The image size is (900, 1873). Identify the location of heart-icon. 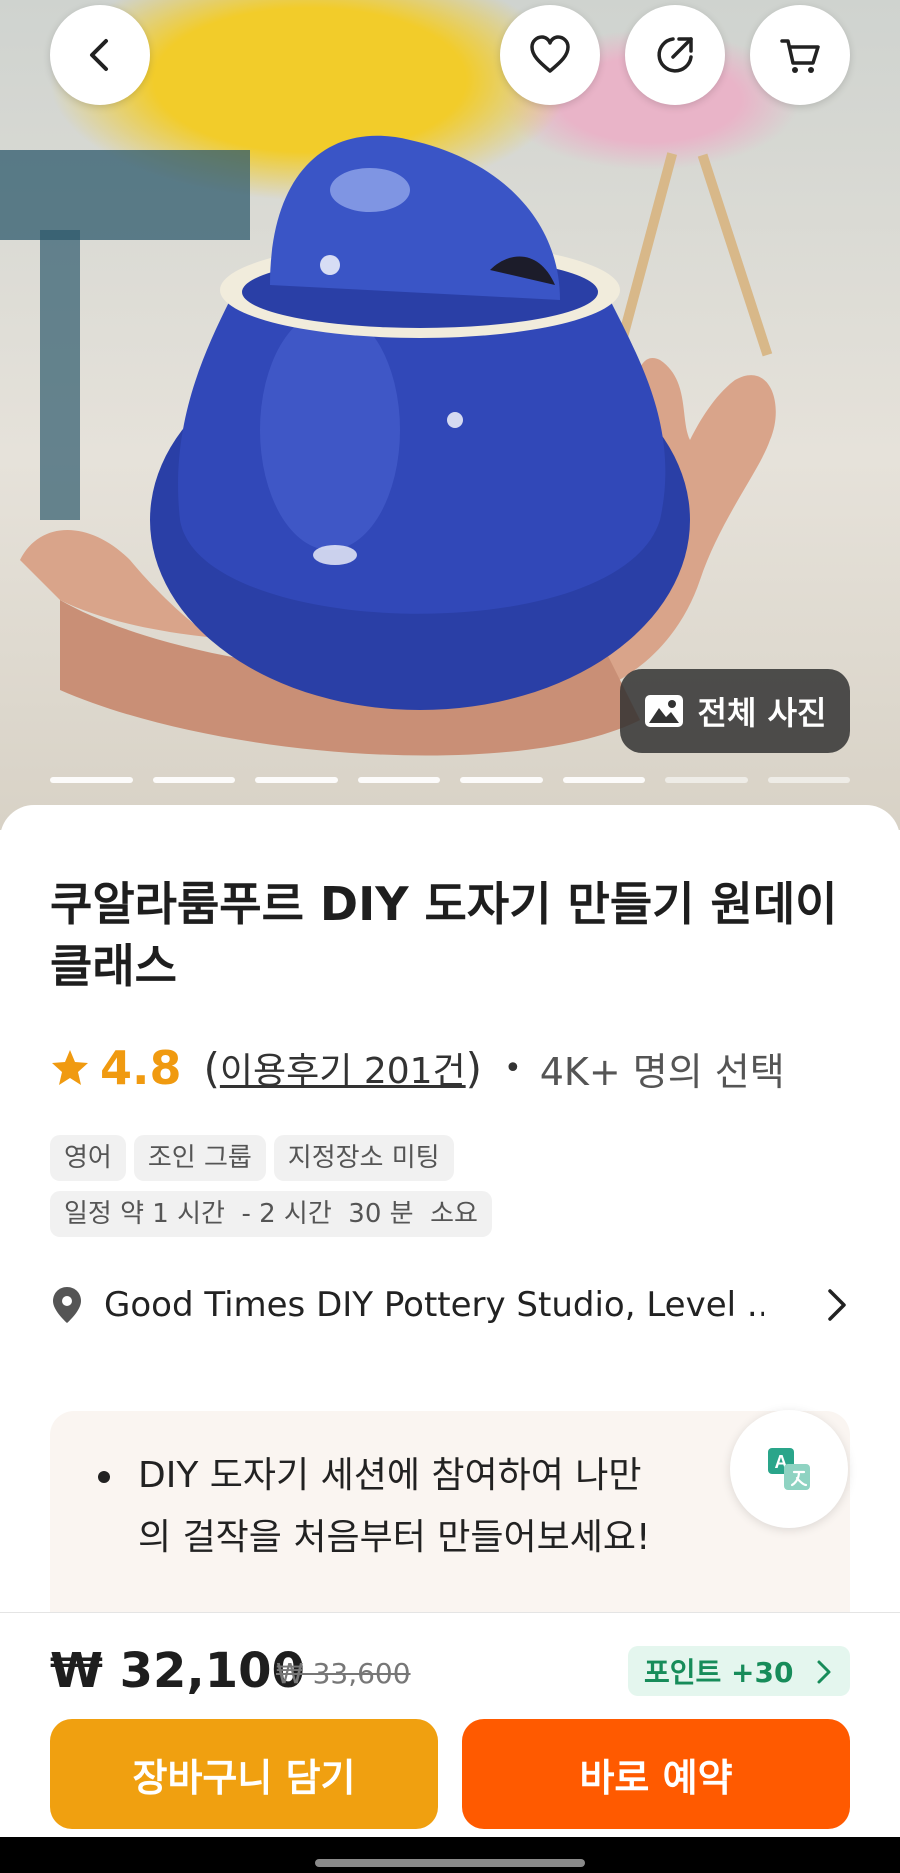
(550, 54).